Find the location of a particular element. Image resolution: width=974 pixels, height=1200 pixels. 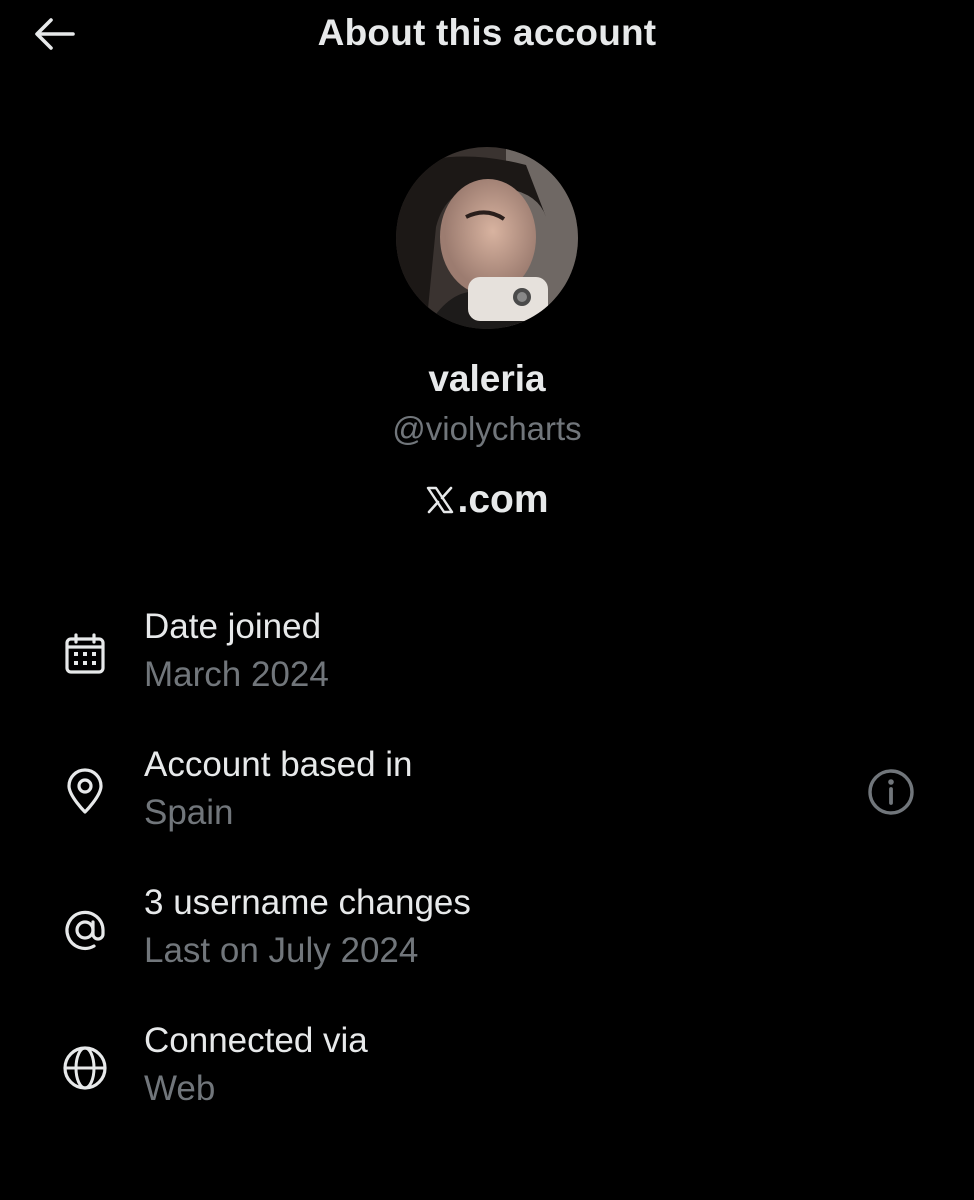

x-logo-icon is located at coordinates (440, 500).